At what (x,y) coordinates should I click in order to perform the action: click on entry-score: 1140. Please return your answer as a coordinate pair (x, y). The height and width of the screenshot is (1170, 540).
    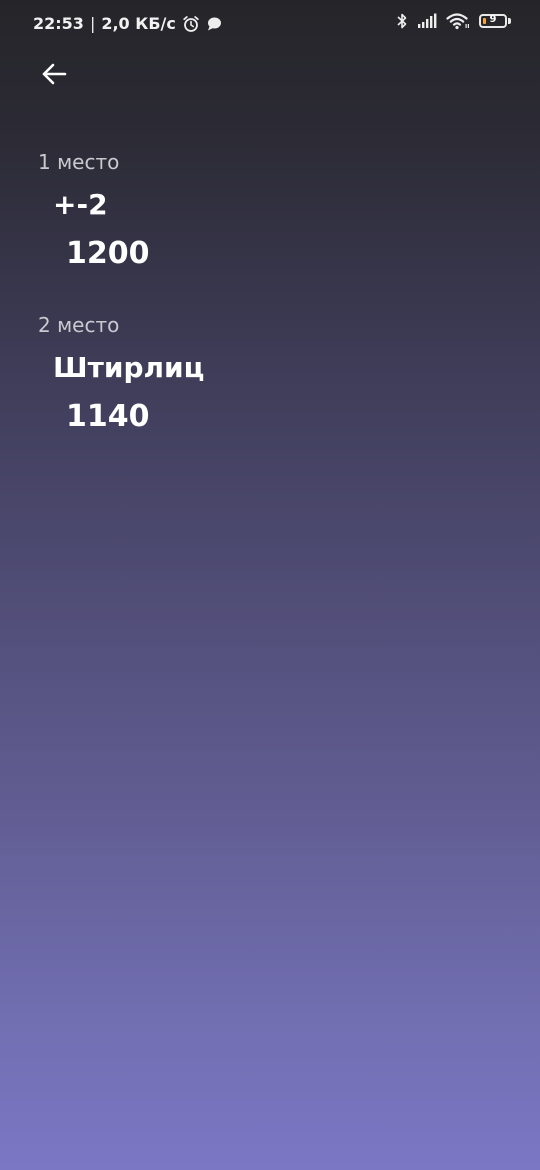
    Looking at the image, I should click on (108, 416).